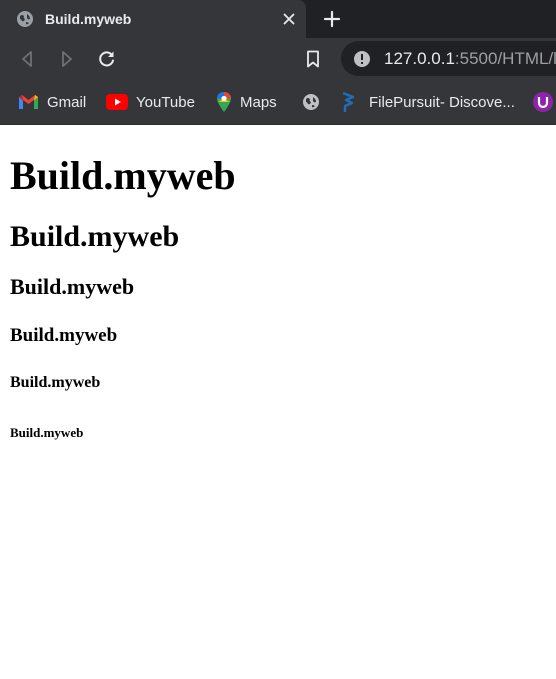 The width and height of the screenshot is (556, 679). Describe the element at coordinates (289, 19) in the screenshot. I see `close-tab-icon` at that location.